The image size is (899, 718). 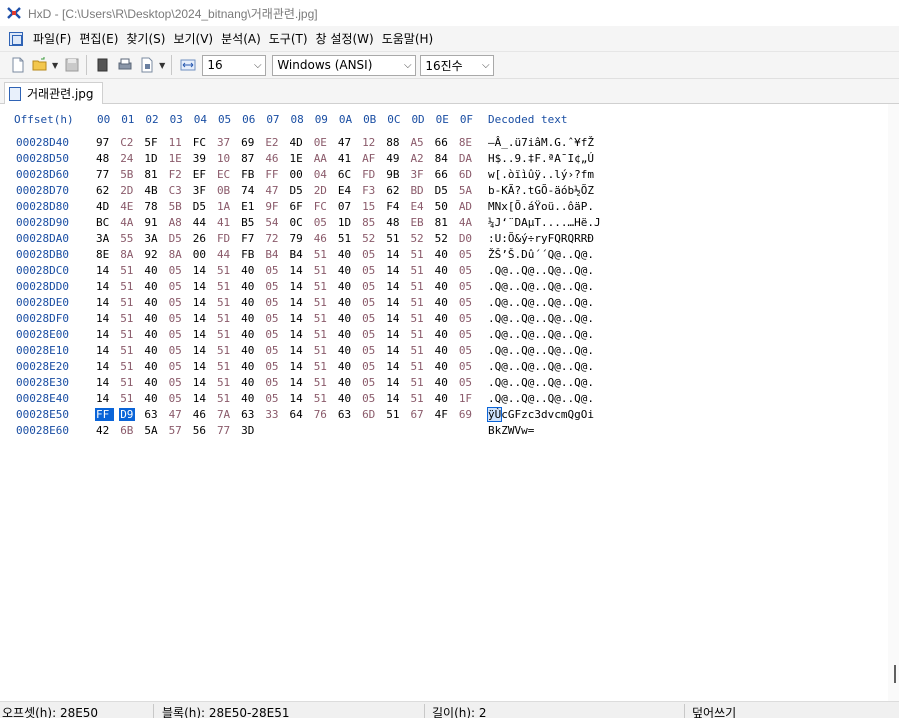 I want to click on row-decoded-text: ŽŠ’Š.Dû´´Q@..Q@., so click(x=541, y=254).